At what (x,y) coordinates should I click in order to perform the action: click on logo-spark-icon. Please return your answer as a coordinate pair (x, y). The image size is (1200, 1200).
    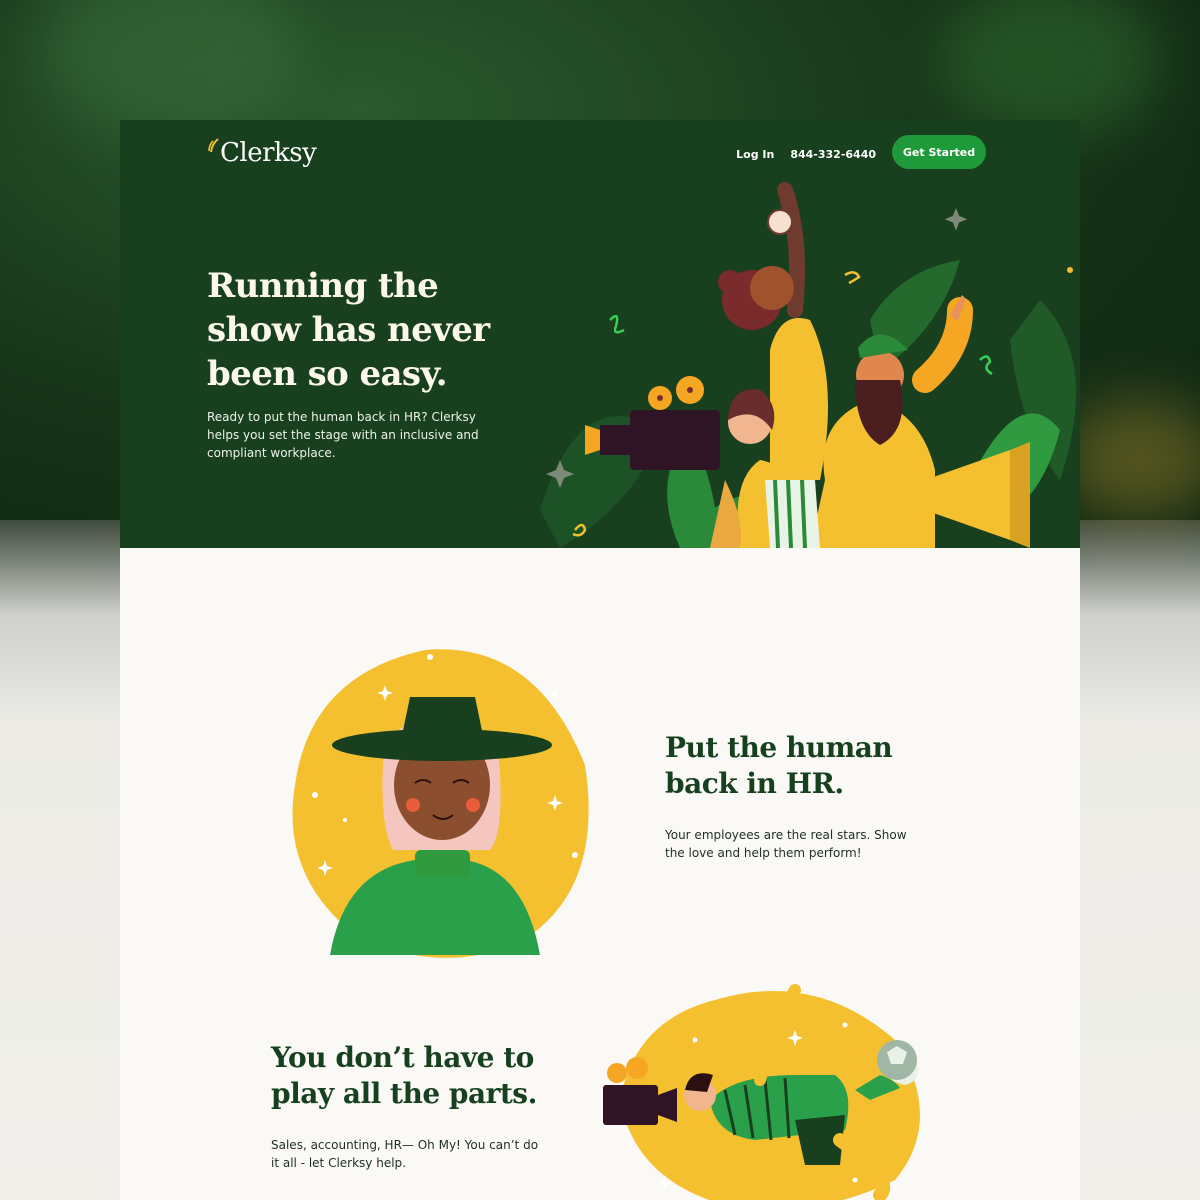
    Looking at the image, I should click on (213, 145).